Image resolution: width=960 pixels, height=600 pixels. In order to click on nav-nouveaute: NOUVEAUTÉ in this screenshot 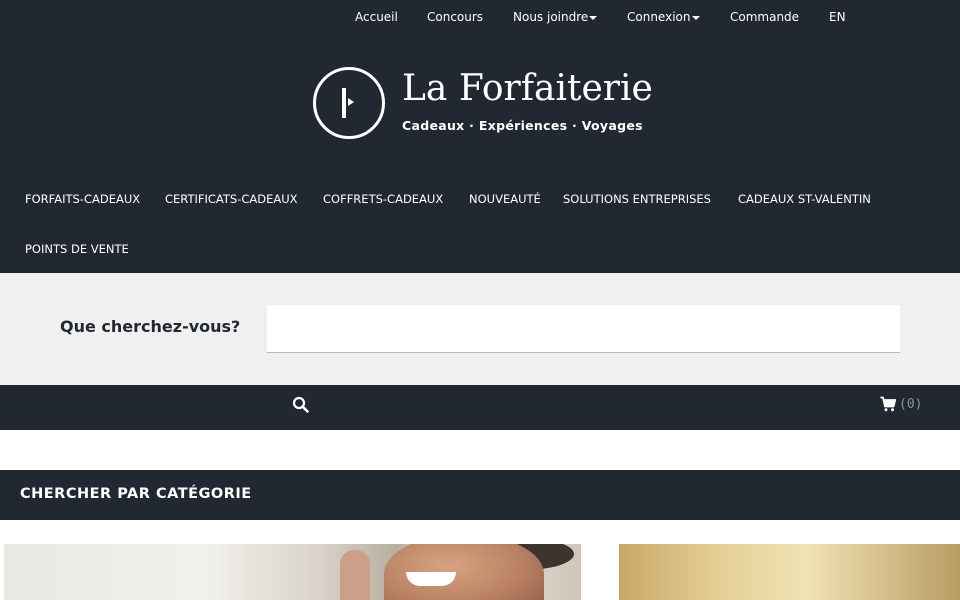, I will do `click(505, 199)`.